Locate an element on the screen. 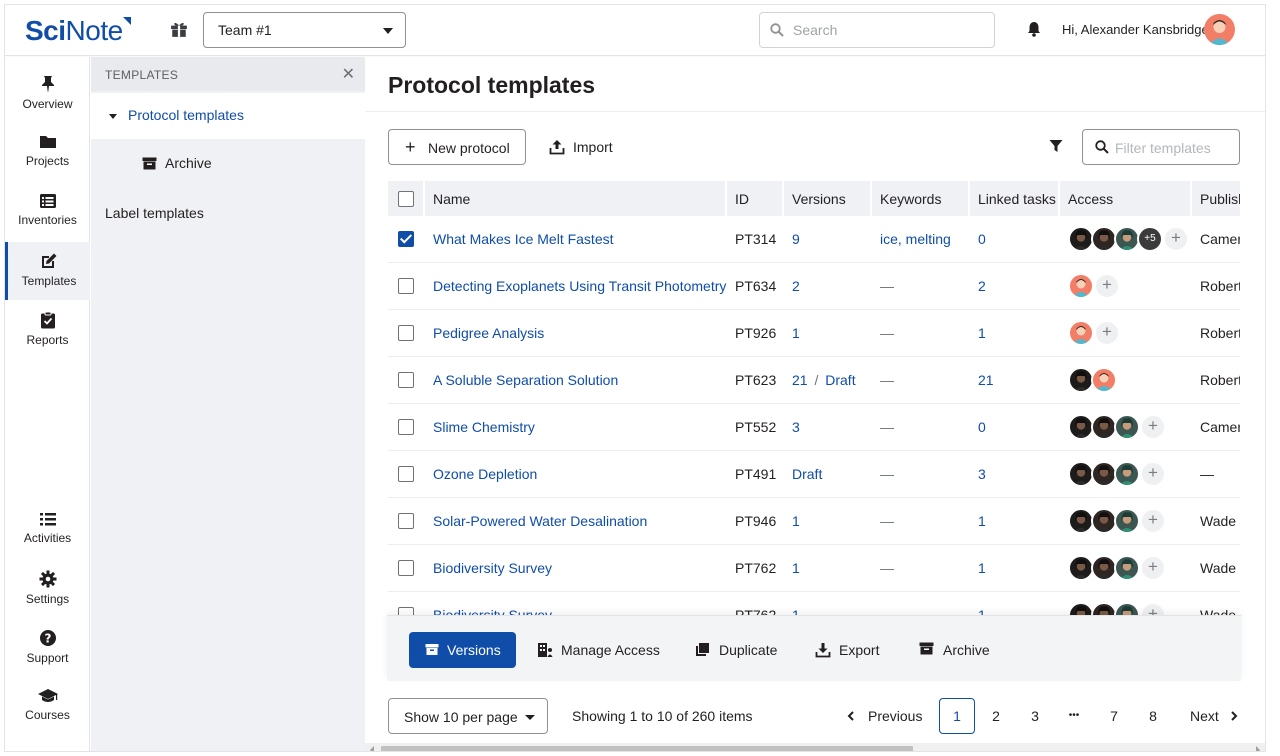 Image resolution: width=1280 pixels, height=756 pixels. version-link: 21 is located at coordinates (800, 380).